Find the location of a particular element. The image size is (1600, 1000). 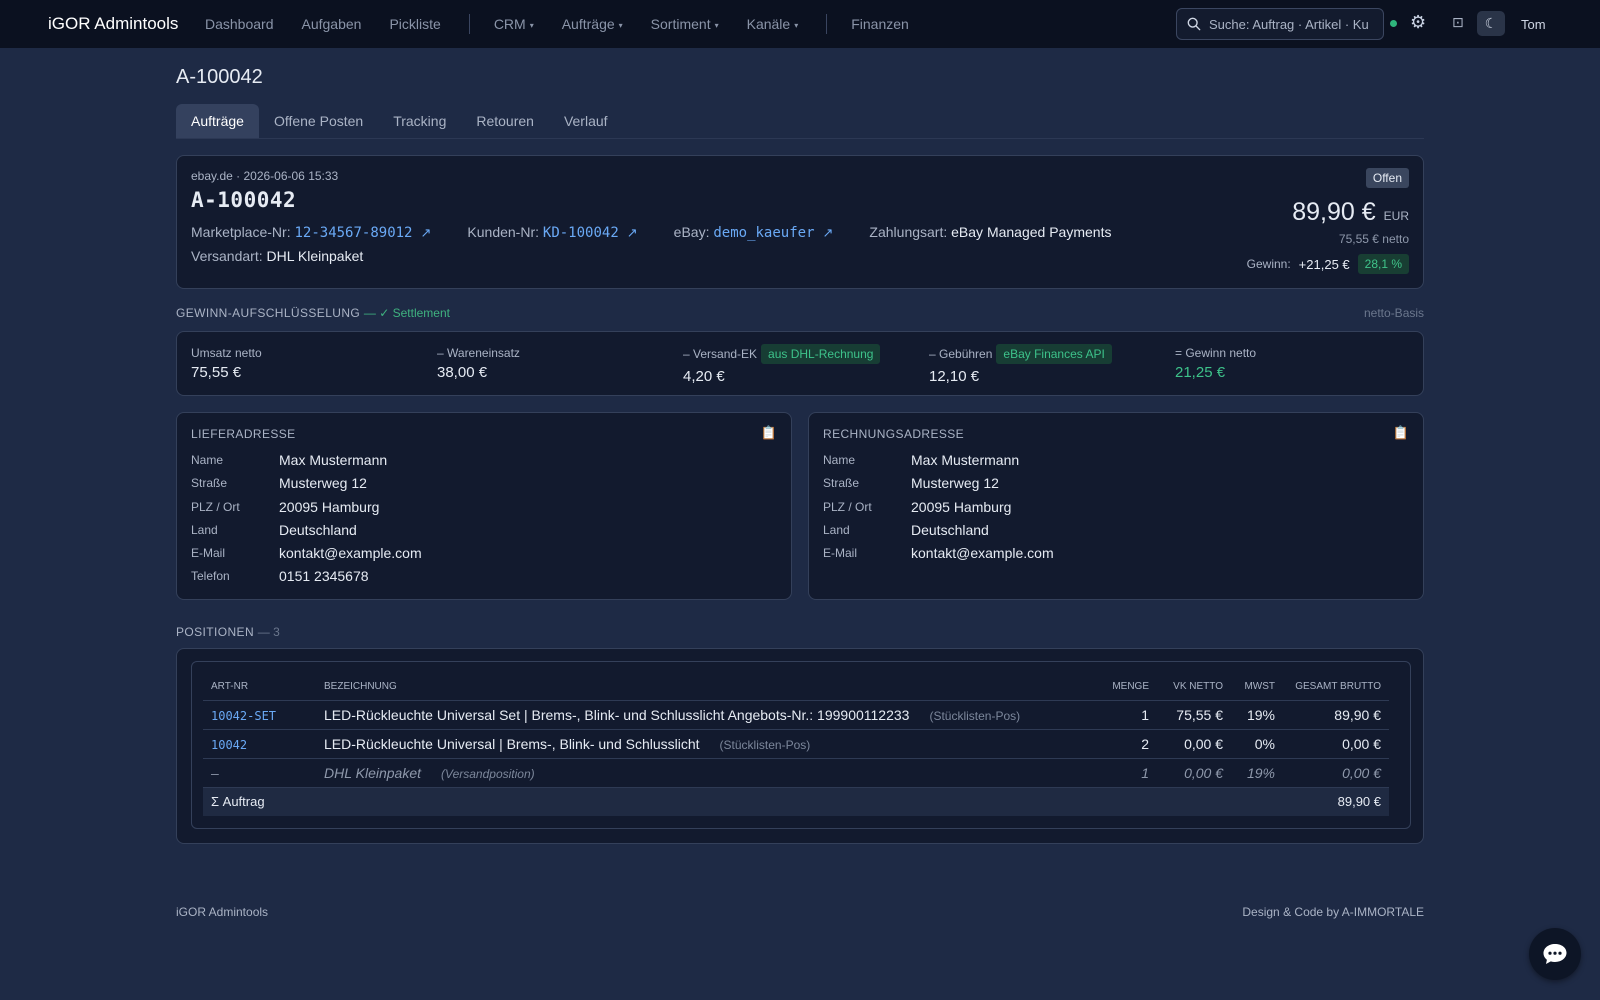

article-link: 10042-SET is located at coordinates (243, 716).